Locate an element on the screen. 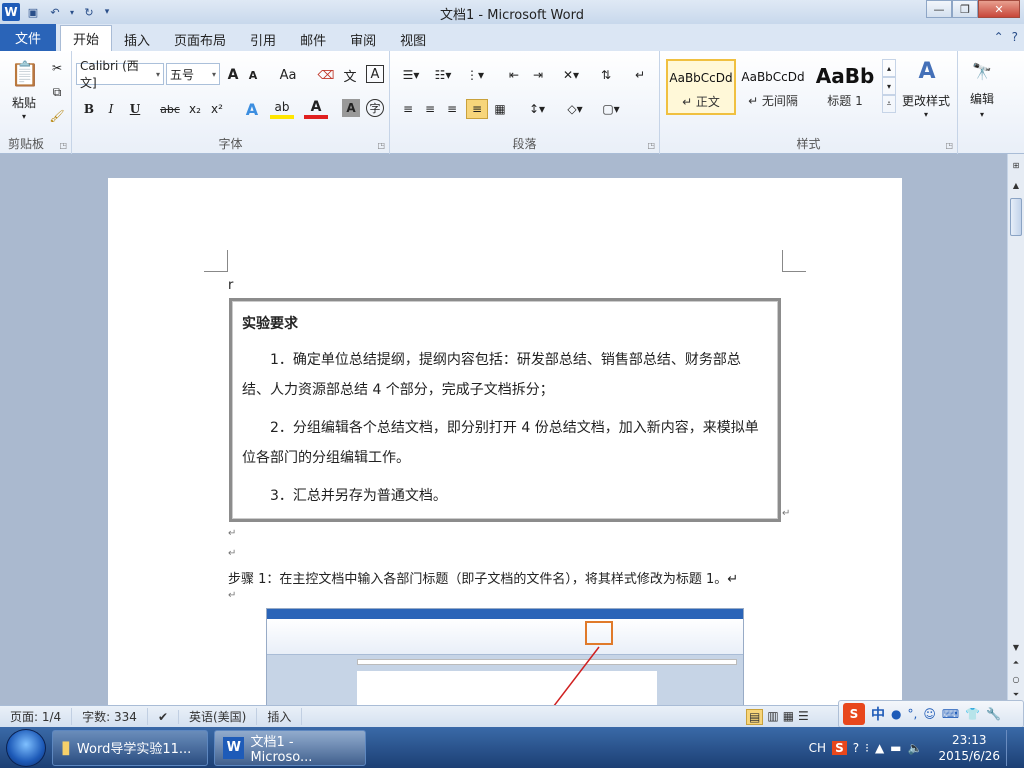 This screenshot has width=1024, height=768. shading-icon: ◇▾ is located at coordinates (575, 109).